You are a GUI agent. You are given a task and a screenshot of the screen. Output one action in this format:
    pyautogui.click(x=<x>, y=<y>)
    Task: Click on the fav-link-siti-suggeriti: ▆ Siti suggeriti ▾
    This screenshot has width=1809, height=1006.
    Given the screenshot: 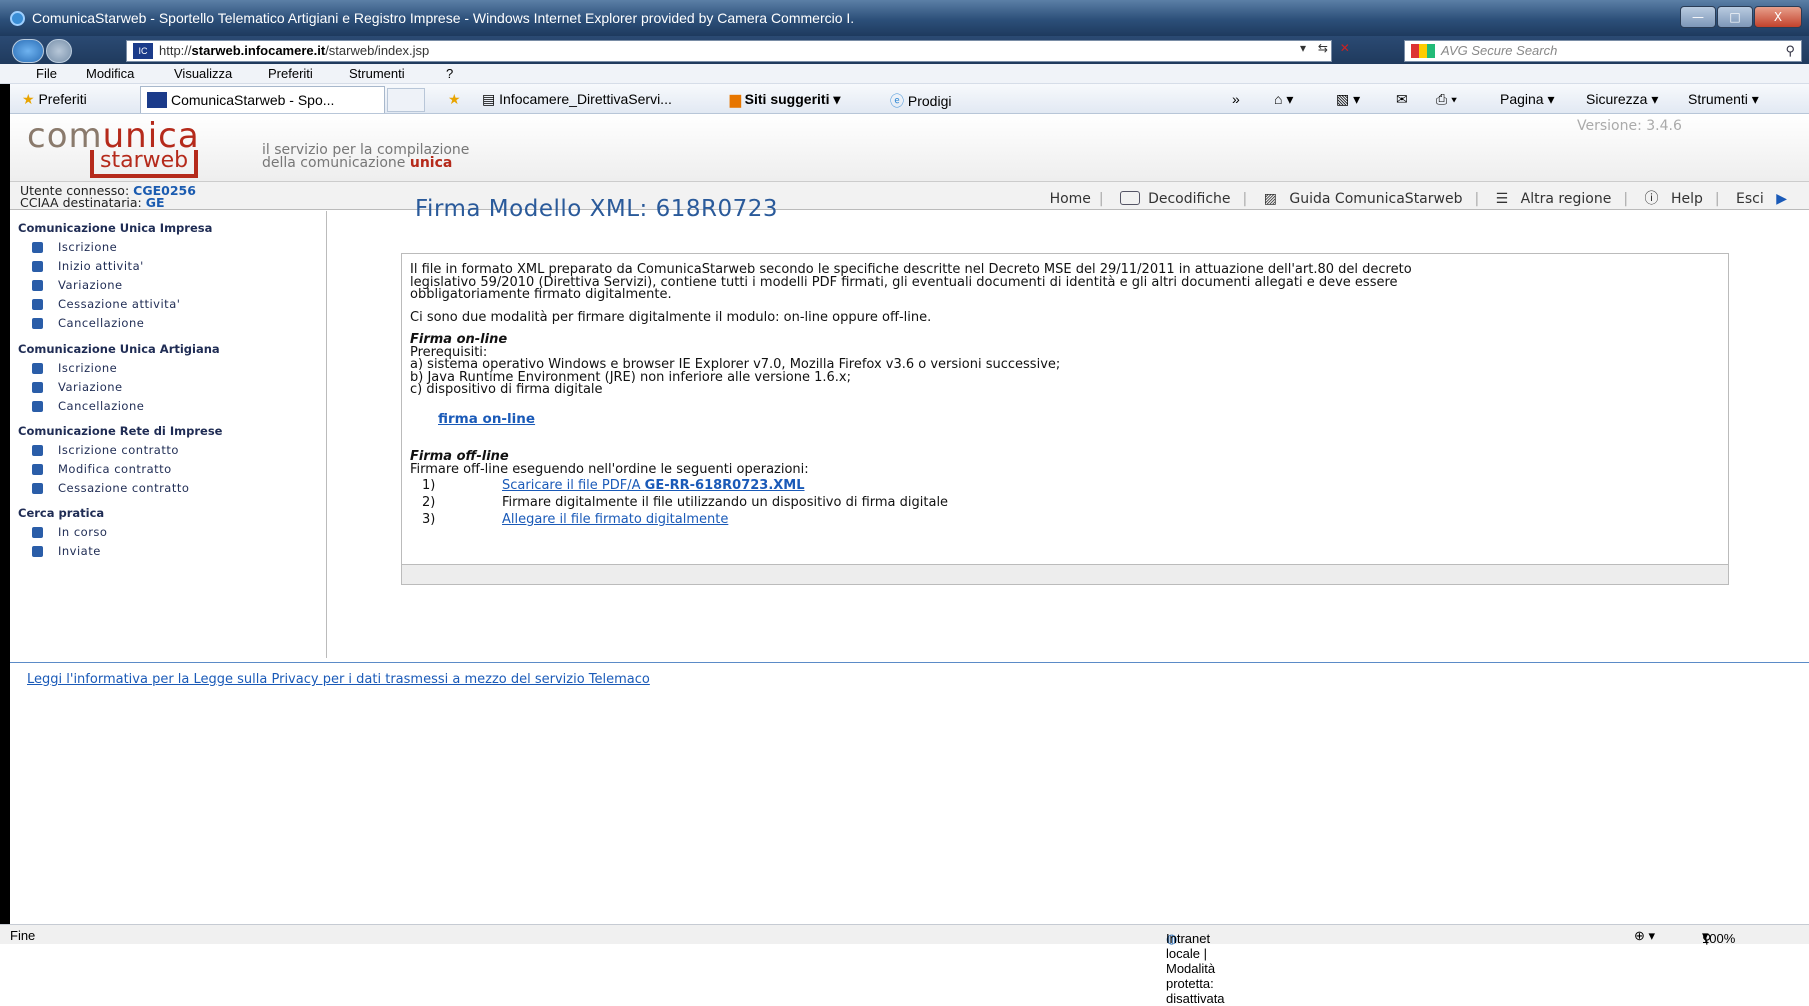 What is the action you would take?
    pyautogui.click(x=785, y=99)
    